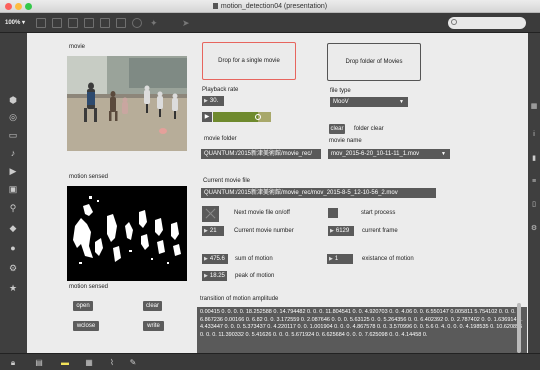  Describe the element at coordinates (207, 117) in the screenshot. I see `play-button: ▶` at that location.